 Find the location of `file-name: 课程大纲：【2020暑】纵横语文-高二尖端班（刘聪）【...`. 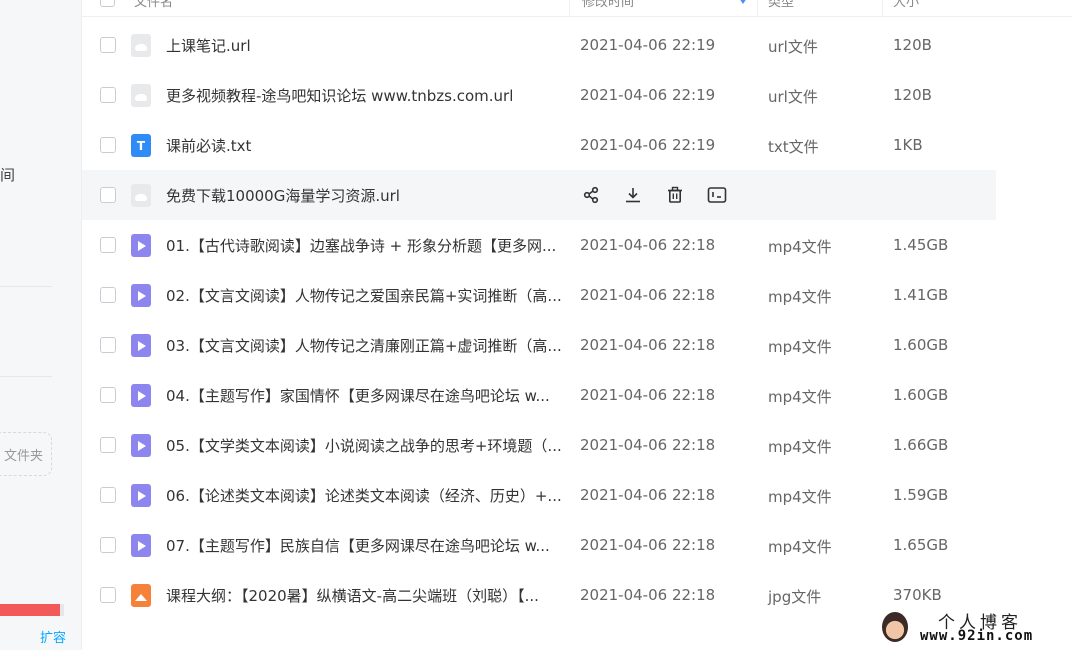

file-name: 课程大纲：【2020暑】纵横语文-高二尖端班（刘聪）【... is located at coordinates (366, 595).